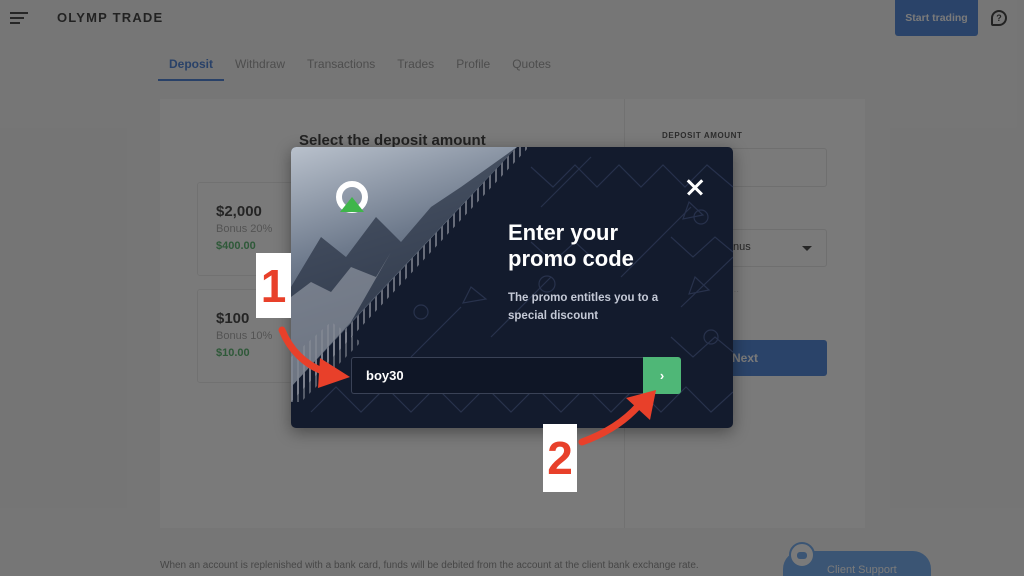  Describe the element at coordinates (352, 197) in the screenshot. I see `olymp-logo-icon` at that location.